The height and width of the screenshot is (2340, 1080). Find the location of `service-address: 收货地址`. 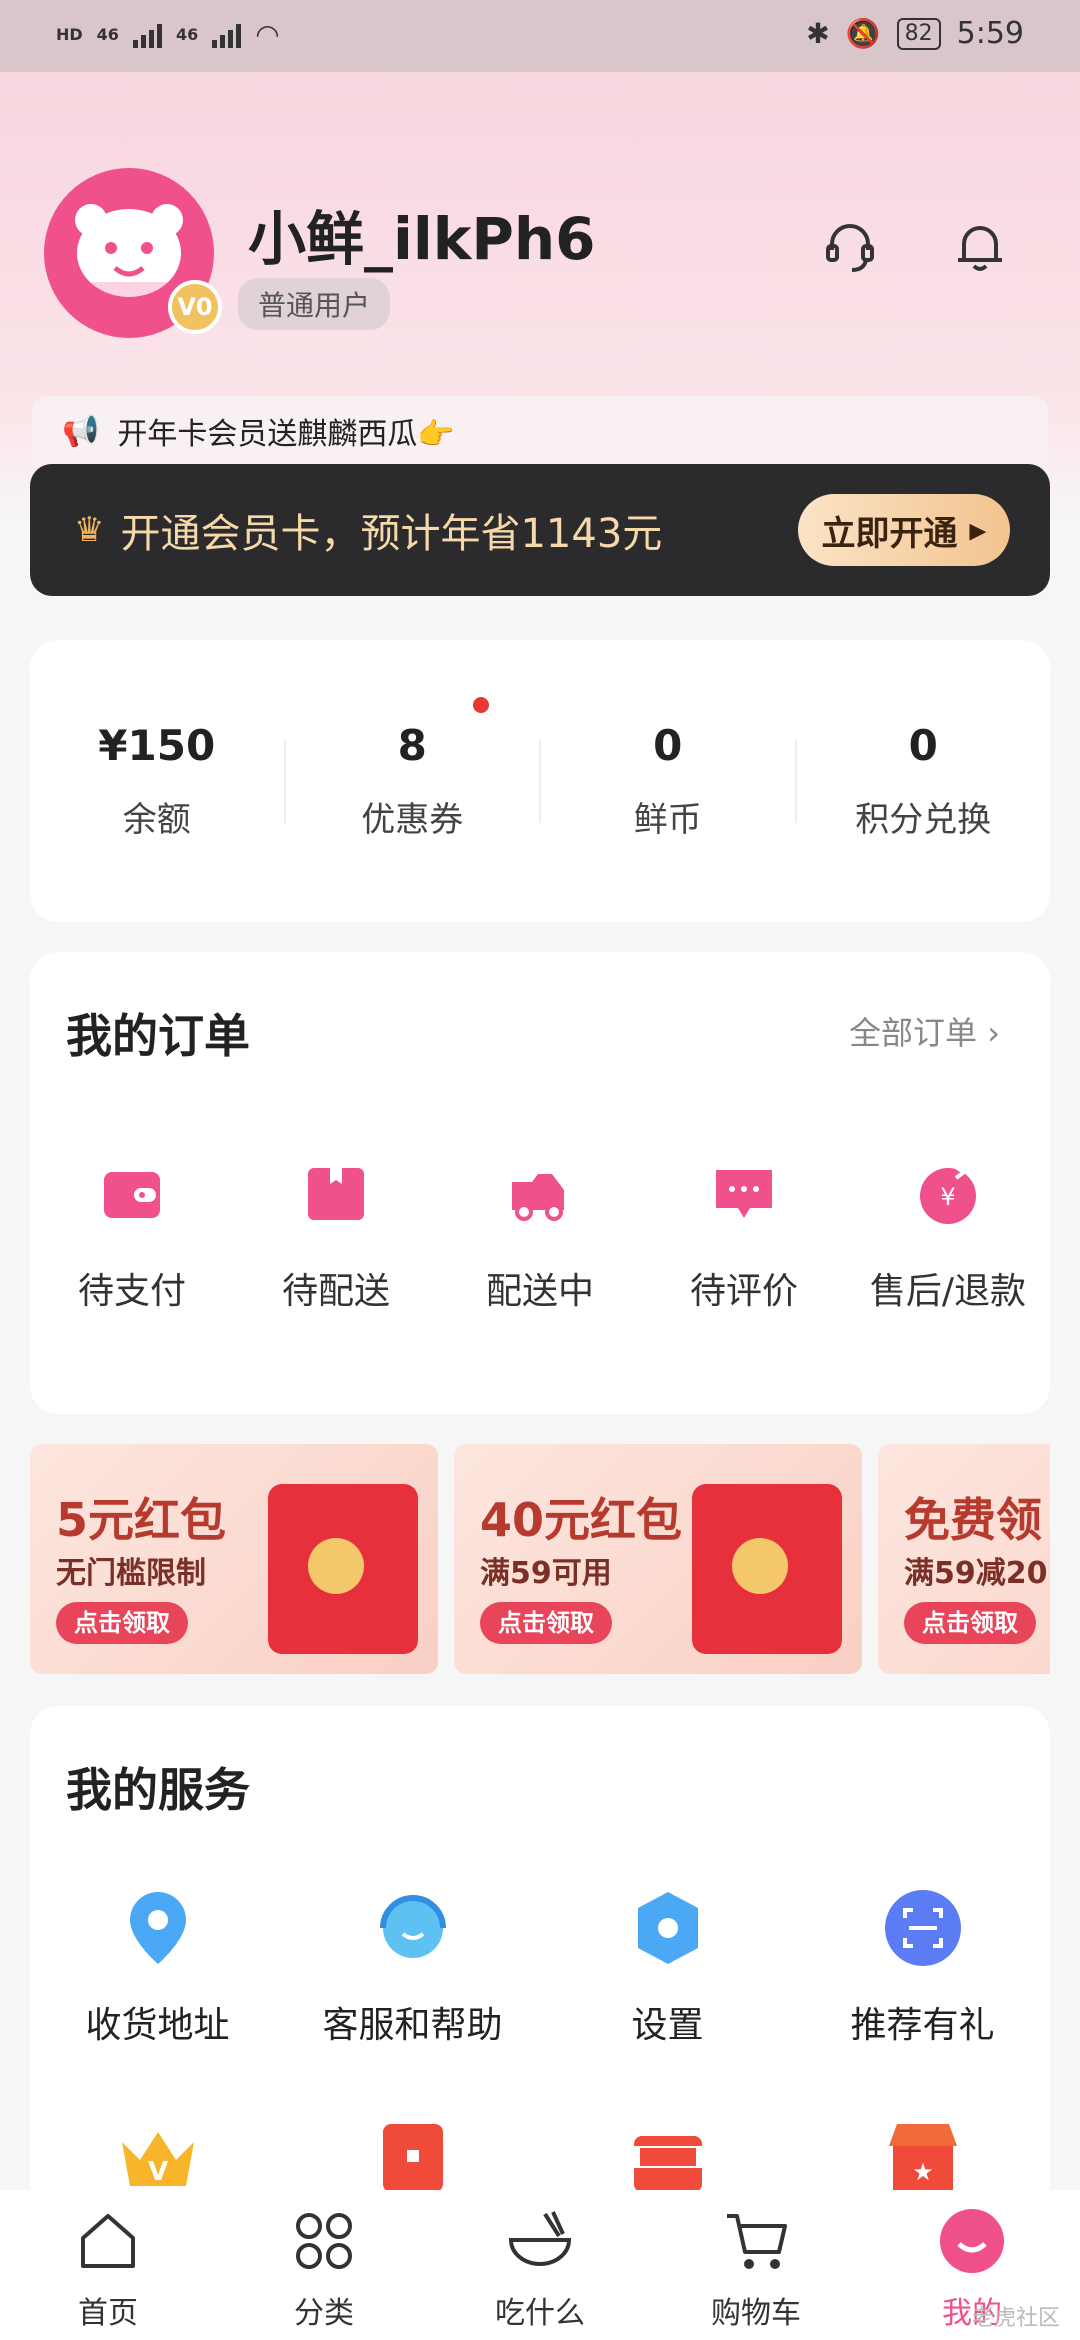

service-address: 收货地址 is located at coordinates (157, 1967).